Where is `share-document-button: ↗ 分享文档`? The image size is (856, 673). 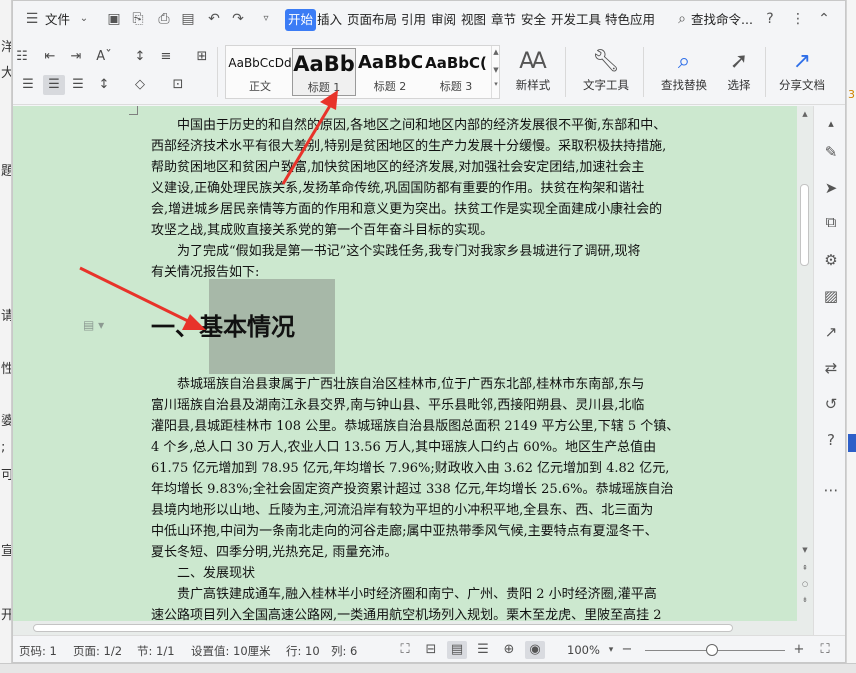 share-document-button: ↗ 分享文档 is located at coordinates (802, 74).